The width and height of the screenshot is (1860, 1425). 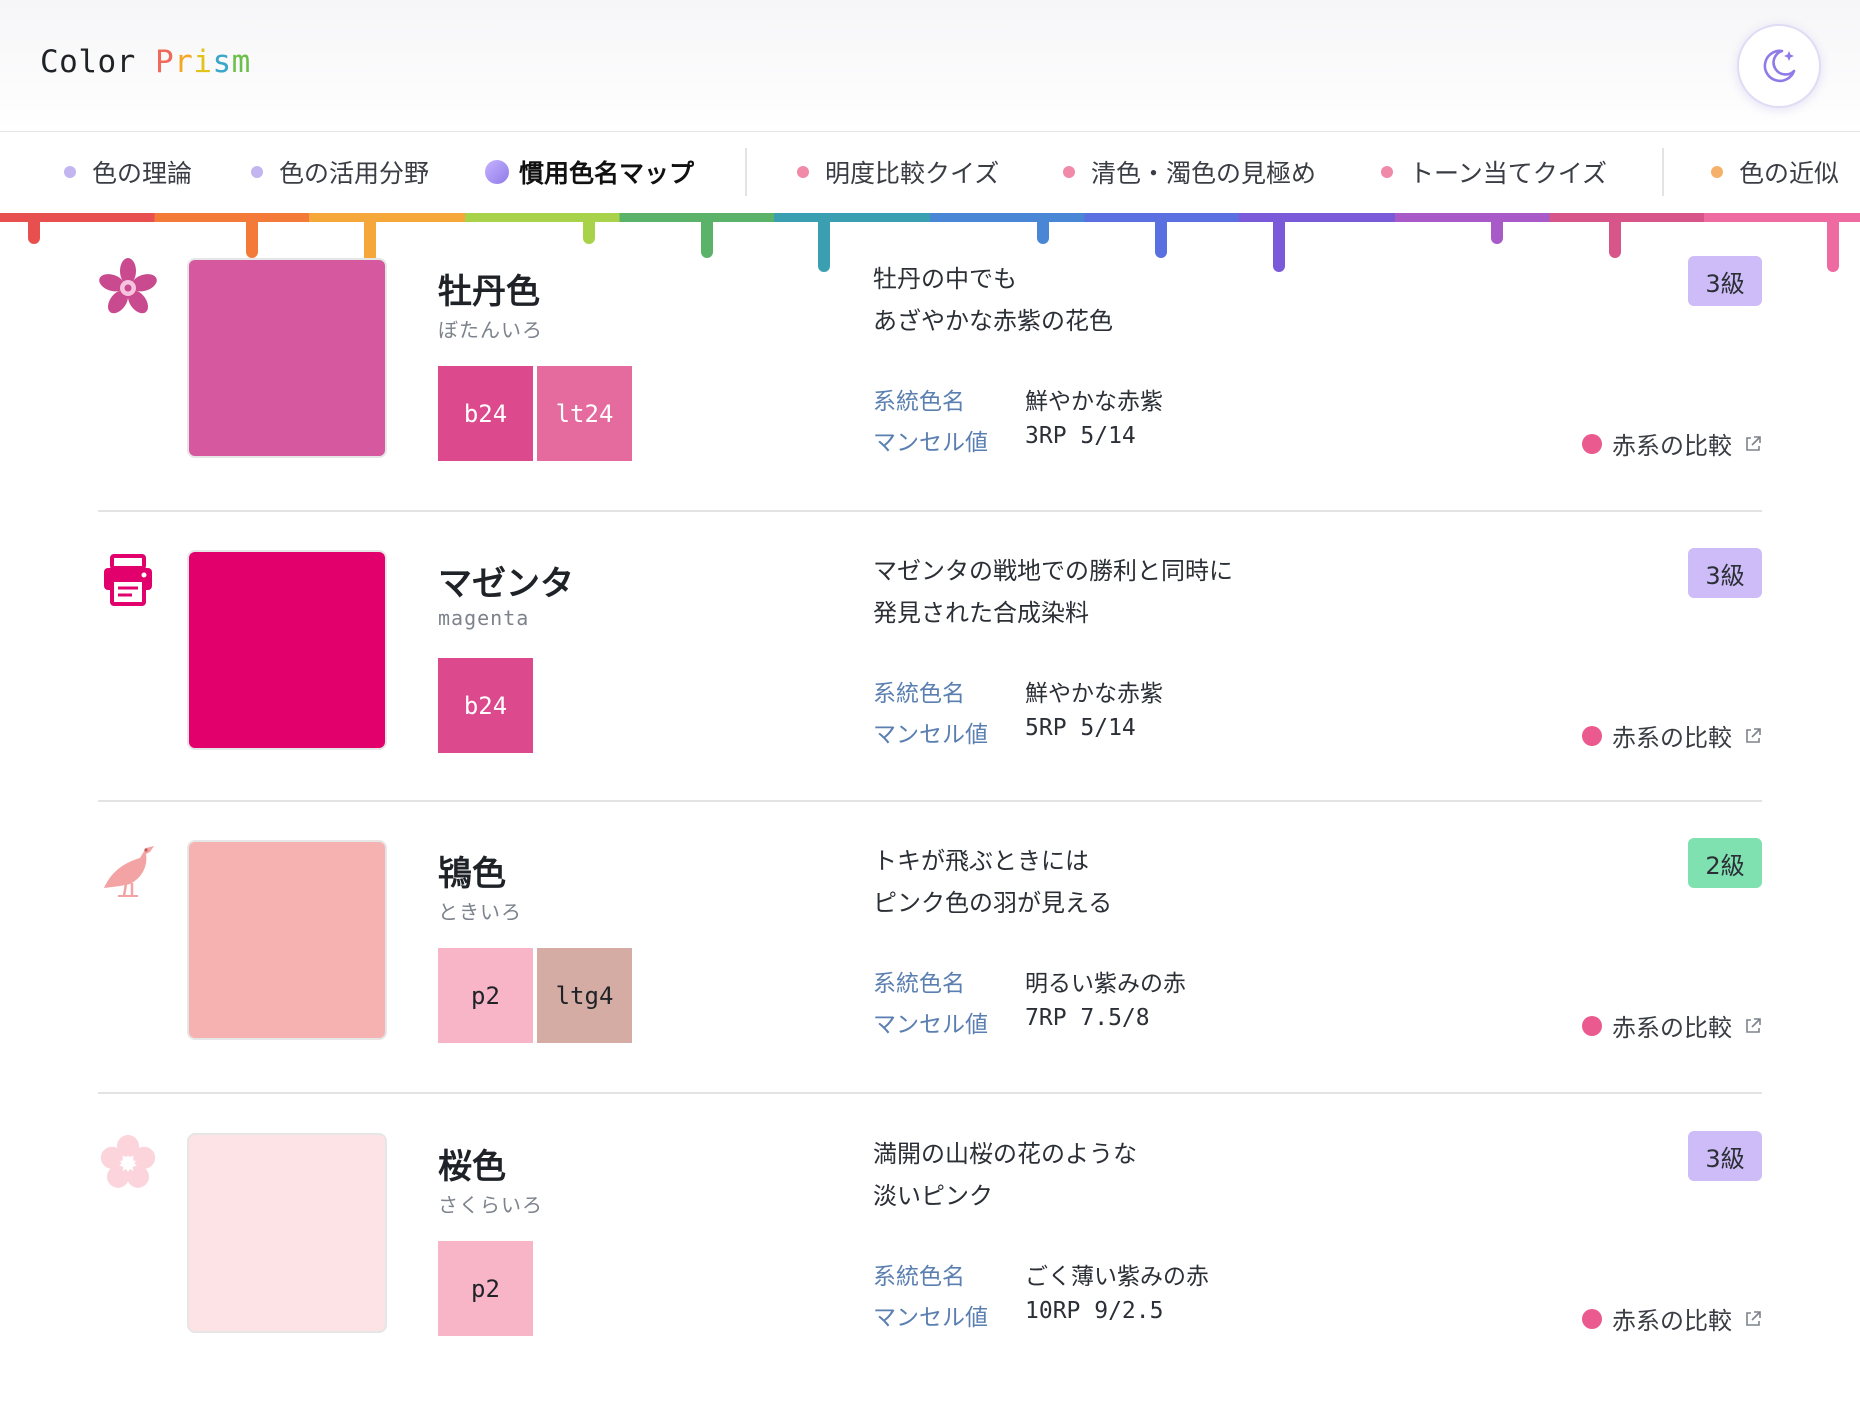 What do you see at coordinates (489, 292) in the screenshot?
I see `color-name: 牡丹色` at bounding box center [489, 292].